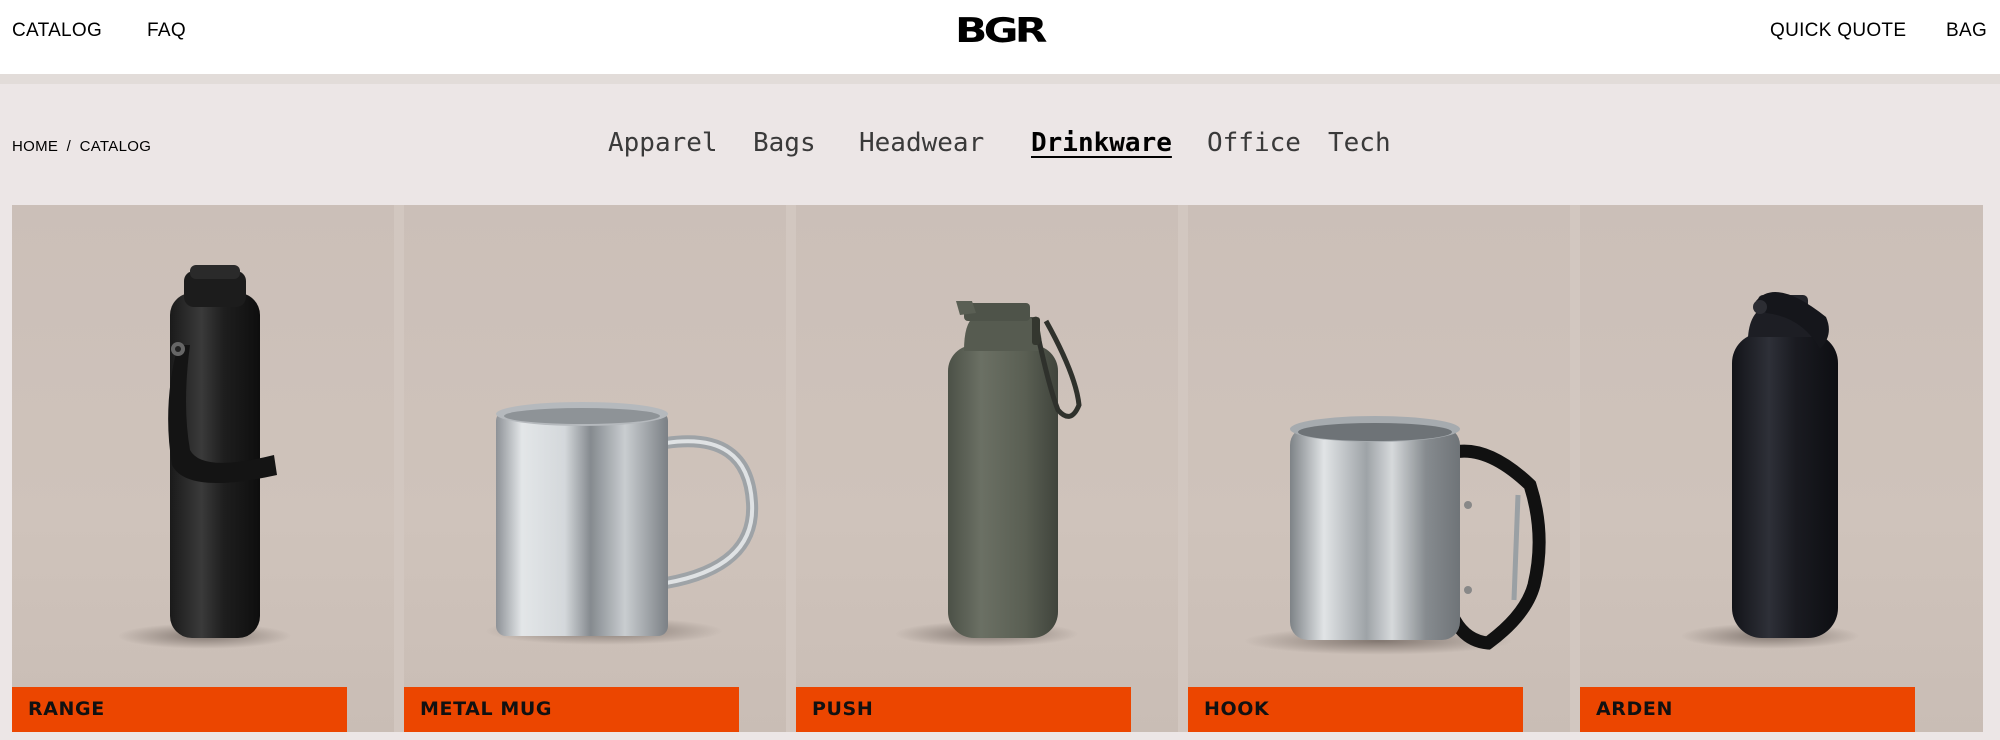 This screenshot has height=740, width=2000. Describe the element at coordinates (486, 709) in the screenshot. I see `product-name: METAL MUG` at that location.